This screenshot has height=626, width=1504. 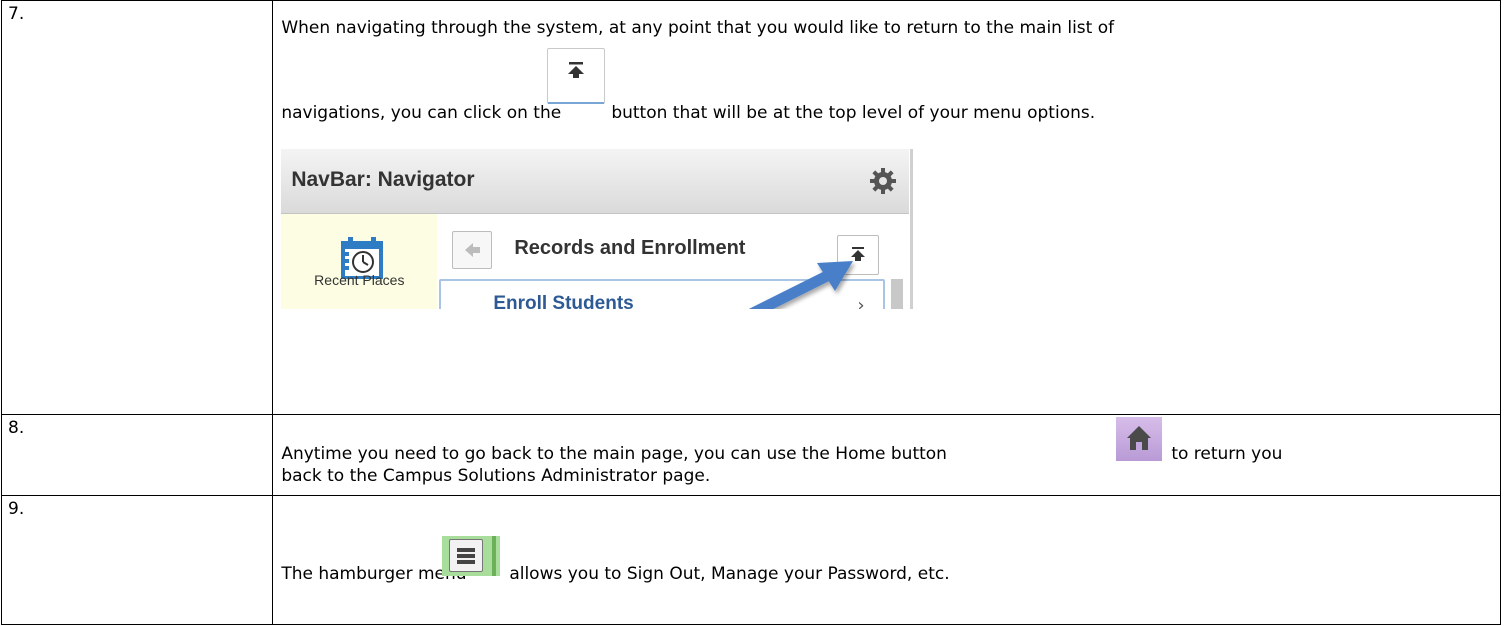 What do you see at coordinates (137, 560) in the screenshot?
I see `step-number: 9.` at bounding box center [137, 560].